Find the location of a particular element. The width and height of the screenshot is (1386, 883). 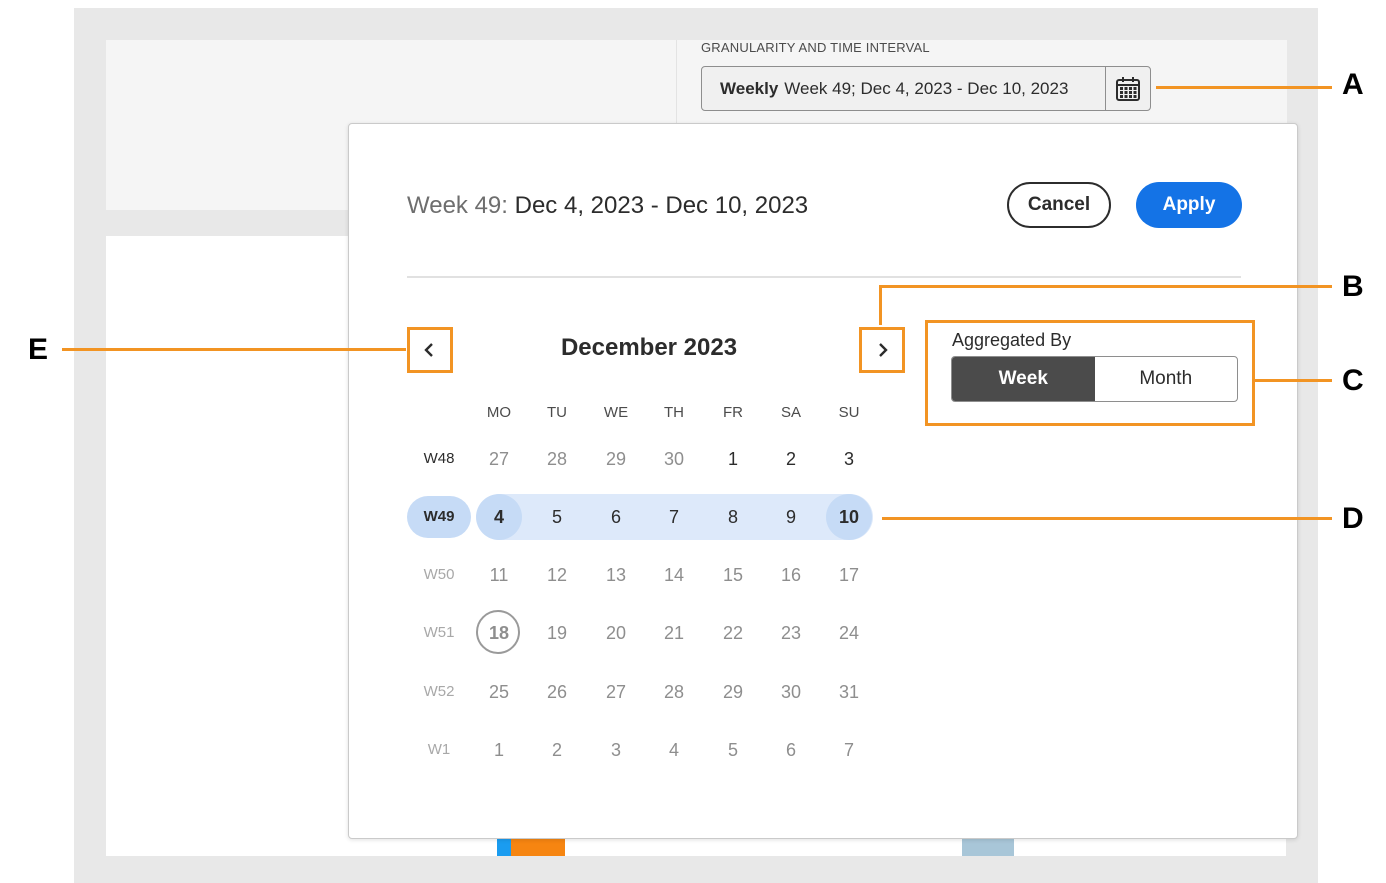

week-number: W49 is located at coordinates (439, 516).